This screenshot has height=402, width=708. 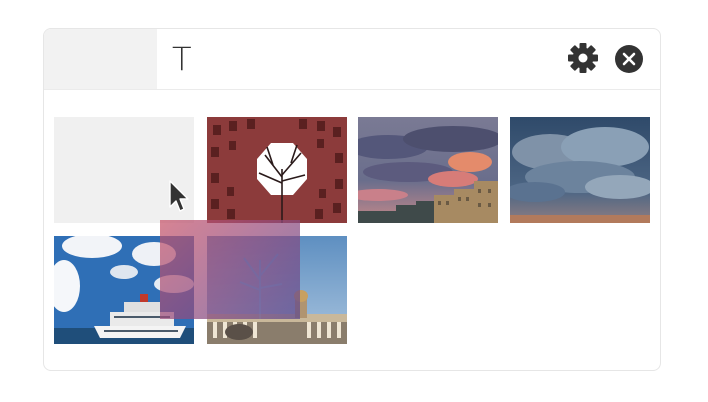 I want to click on text-tool-button: T, so click(x=182, y=59).